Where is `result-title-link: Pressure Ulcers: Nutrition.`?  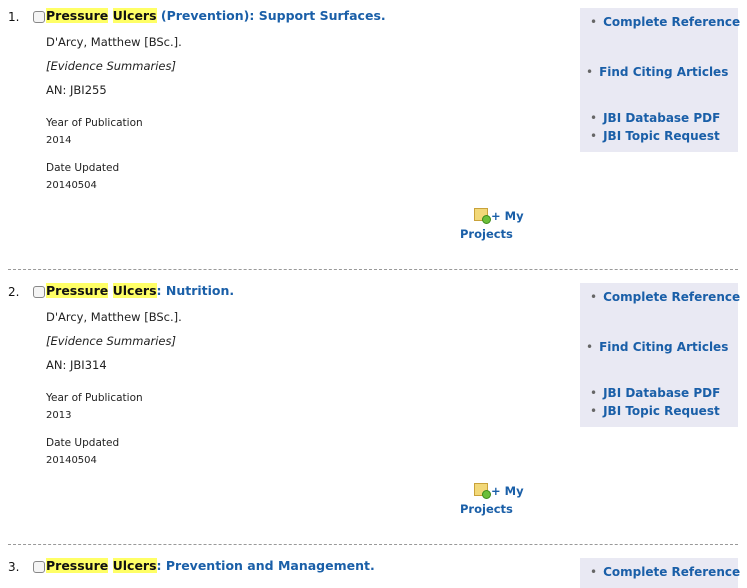
result-title-link: Pressure Ulcers: Nutrition. is located at coordinates (140, 290).